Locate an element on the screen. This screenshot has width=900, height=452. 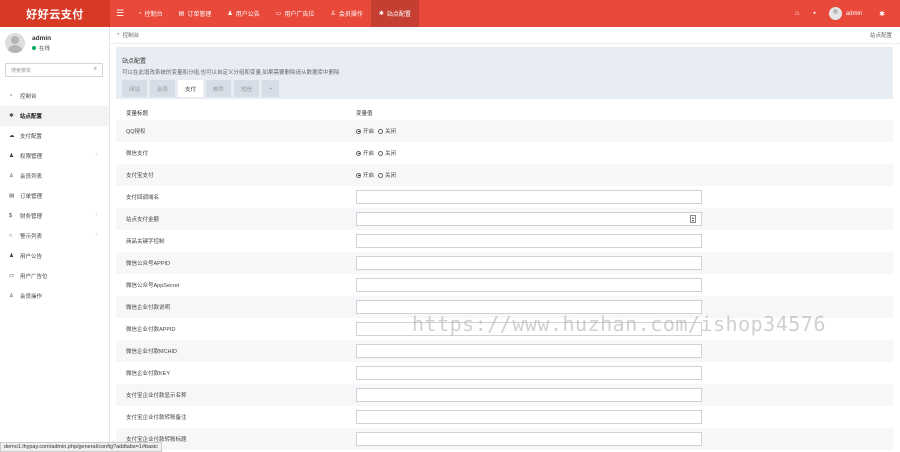
tab-payment: 支付 is located at coordinates (191, 88).